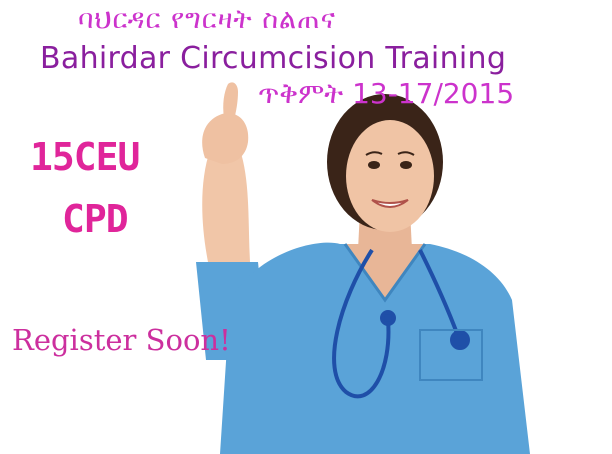 Image resolution: width=612 pixels, height=454 pixels. What do you see at coordinates (386, 93) in the screenshot?
I see `training-date: ጥቅምት 13-17/2015` at bounding box center [386, 93].